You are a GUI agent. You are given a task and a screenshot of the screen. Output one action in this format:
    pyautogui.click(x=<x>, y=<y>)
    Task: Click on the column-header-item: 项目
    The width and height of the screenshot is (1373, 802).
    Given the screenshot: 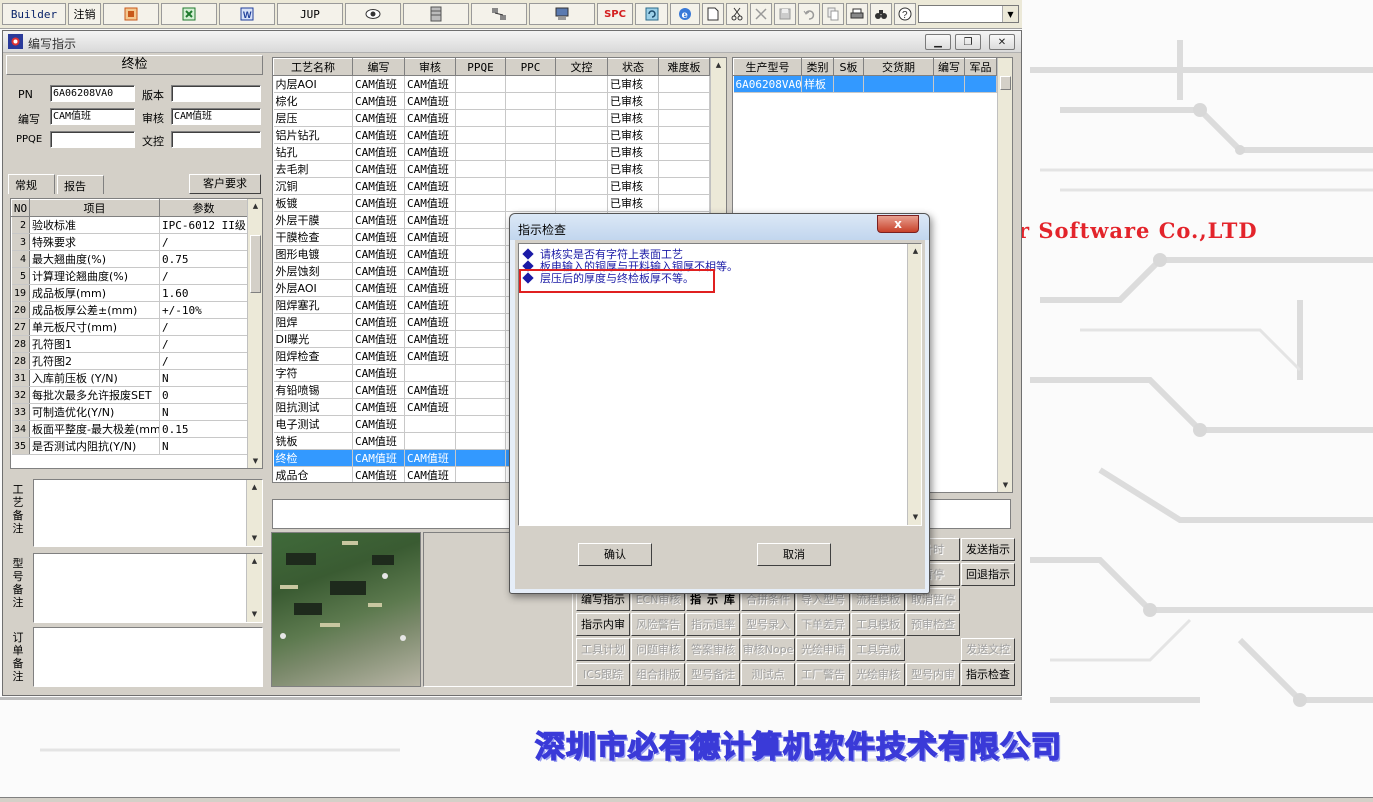 What is the action you would take?
    pyautogui.click(x=94, y=208)
    